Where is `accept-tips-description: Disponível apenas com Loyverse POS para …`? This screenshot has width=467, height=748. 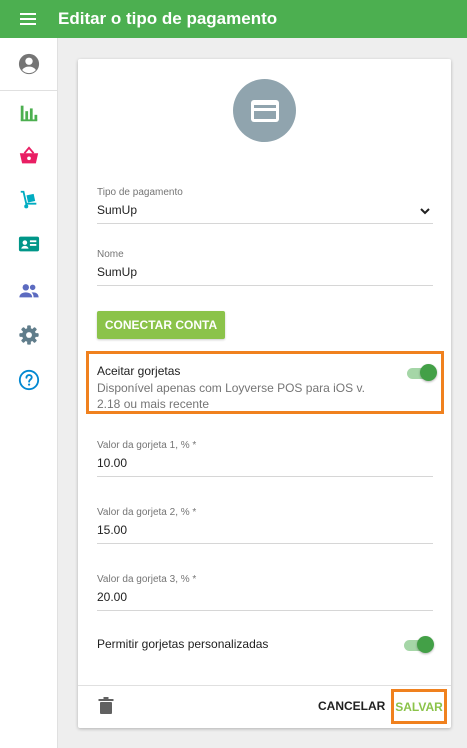 accept-tips-description: Disponível apenas com Loyverse POS para … is located at coordinates (231, 396).